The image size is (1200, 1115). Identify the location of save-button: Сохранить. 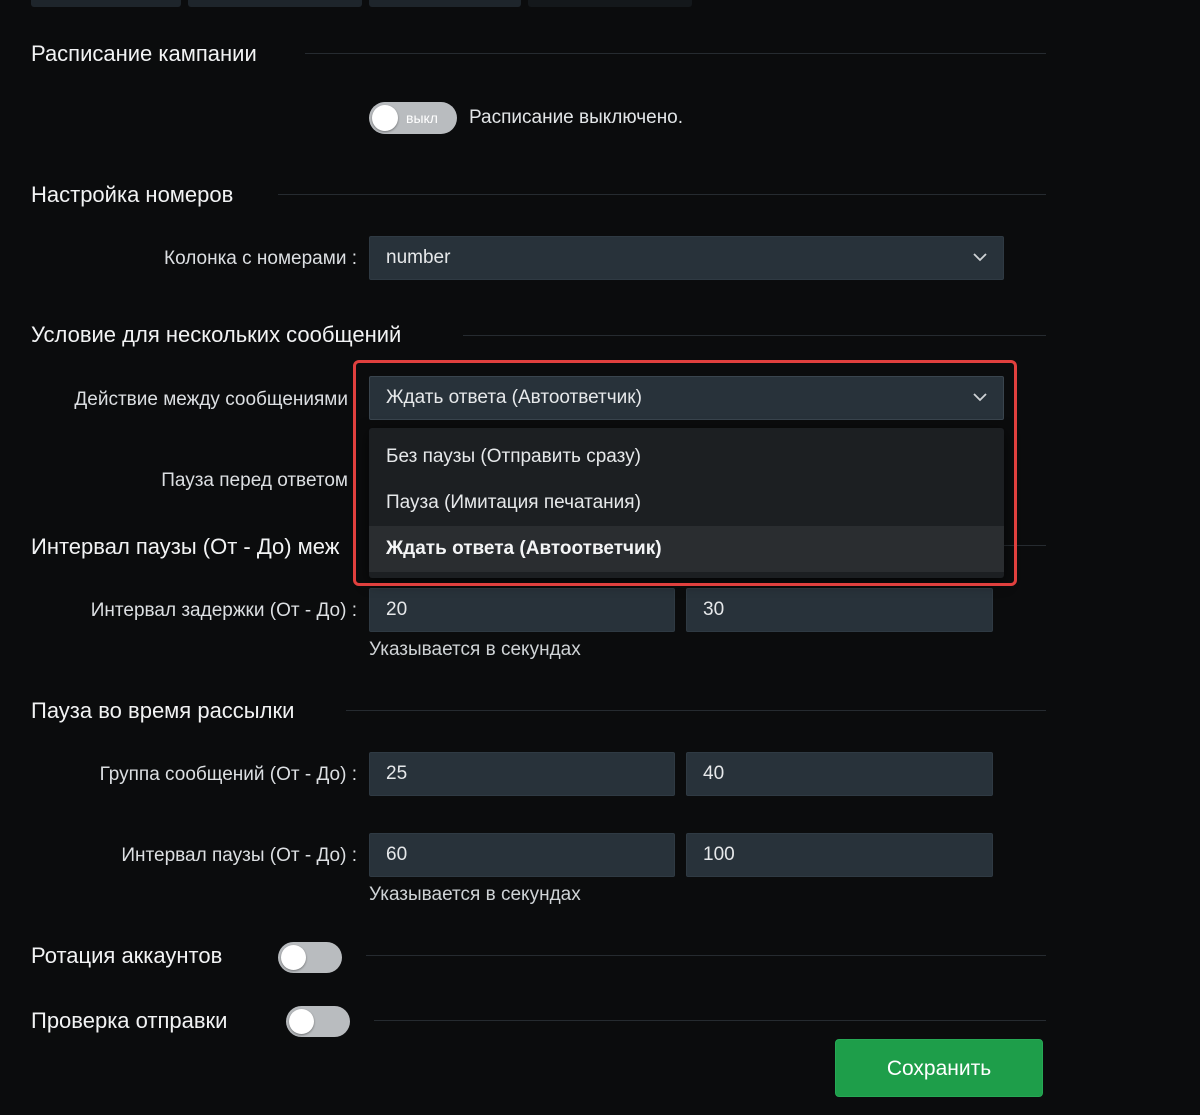
(939, 1068).